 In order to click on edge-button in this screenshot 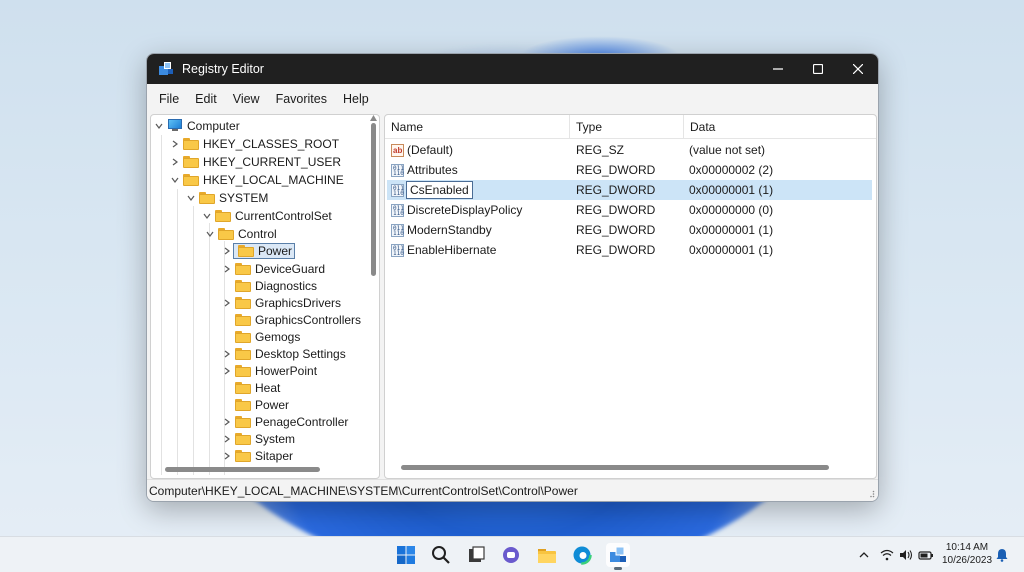, I will do `click(582, 555)`.